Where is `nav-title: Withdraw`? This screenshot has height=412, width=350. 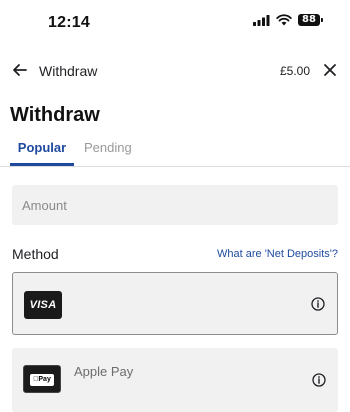 nav-title: Withdraw is located at coordinates (68, 71).